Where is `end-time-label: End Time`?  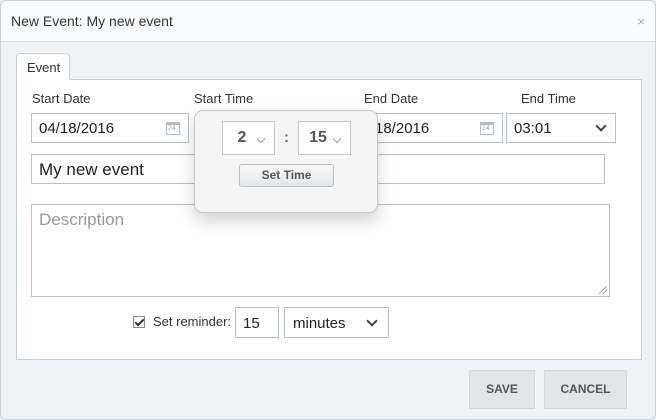
end-time-label: End Time is located at coordinates (548, 98).